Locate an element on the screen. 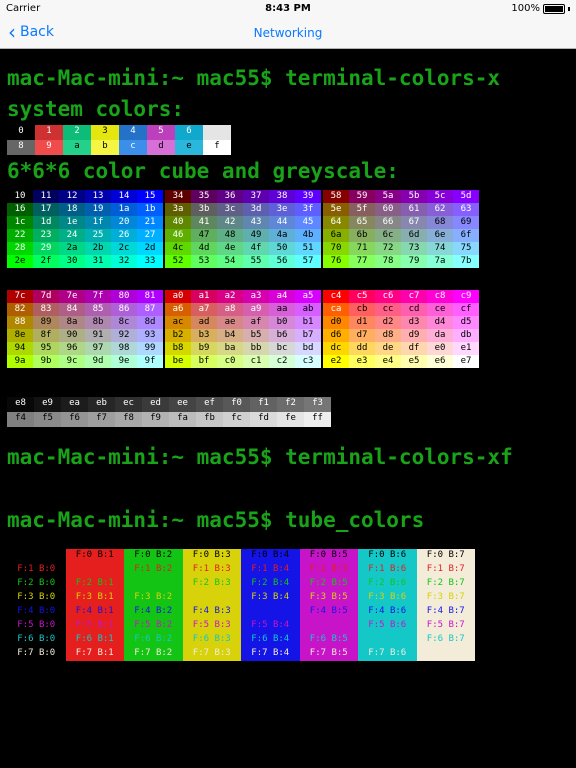  navigation-bar: ‹ Back Networking is located at coordinates (288, 33).